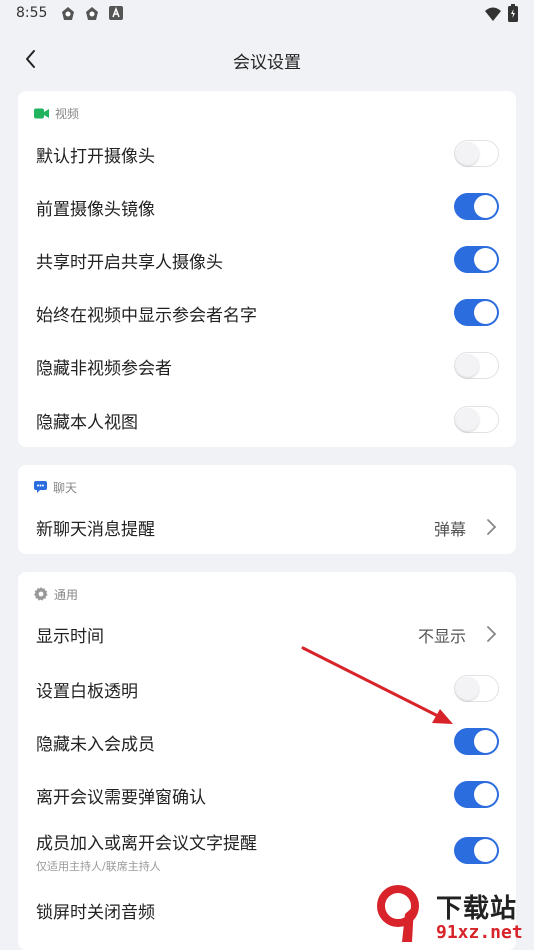 This screenshot has height=950, width=534. I want to click on setting-row-default-camera-on: 默认打开摄像头, so click(267, 153).